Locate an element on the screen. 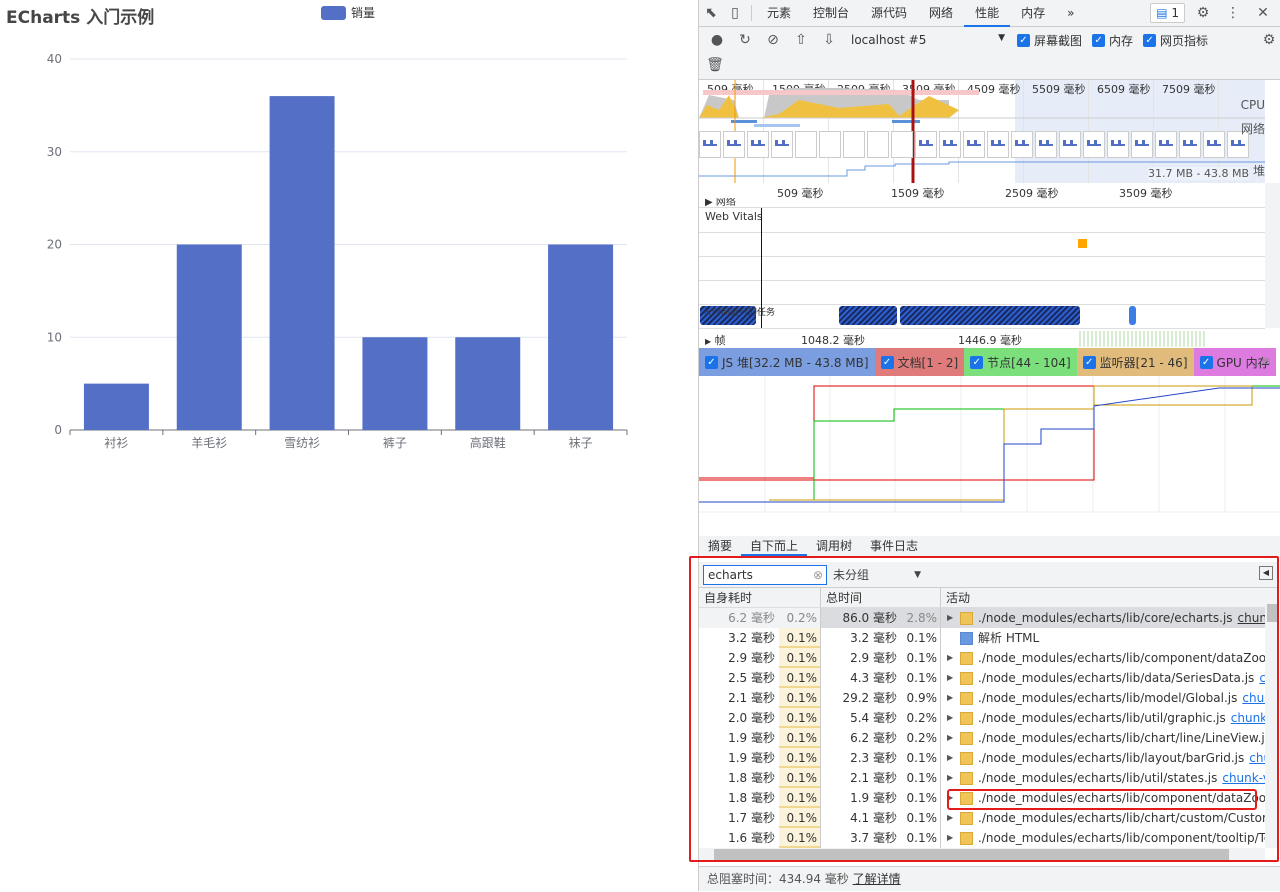 The width and height of the screenshot is (1280, 892). close-icon: ✕ is located at coordinates (1263, 13).